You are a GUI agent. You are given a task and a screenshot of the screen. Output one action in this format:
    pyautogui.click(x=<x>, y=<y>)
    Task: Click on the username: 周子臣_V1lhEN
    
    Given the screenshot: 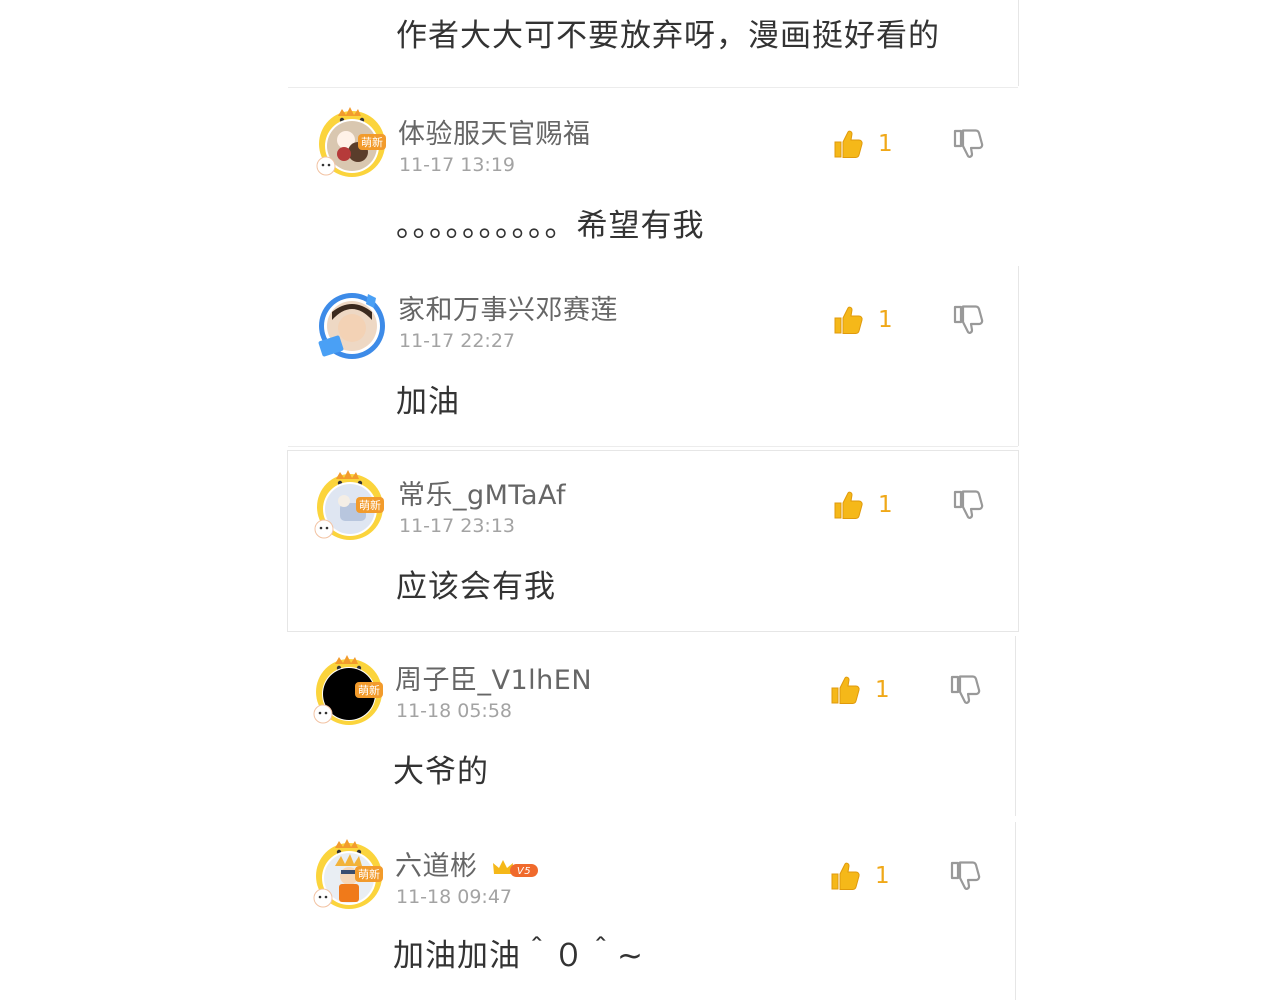 What is the action you would take?
    pyautogui.click(x=493, y=677)
    